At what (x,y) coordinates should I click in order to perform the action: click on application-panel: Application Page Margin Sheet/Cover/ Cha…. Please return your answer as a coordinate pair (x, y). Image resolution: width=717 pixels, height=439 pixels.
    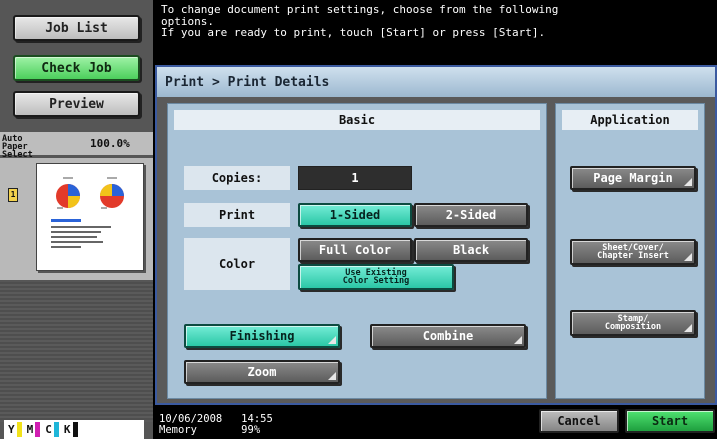
    Looking at the image, I should click on (630, 251).